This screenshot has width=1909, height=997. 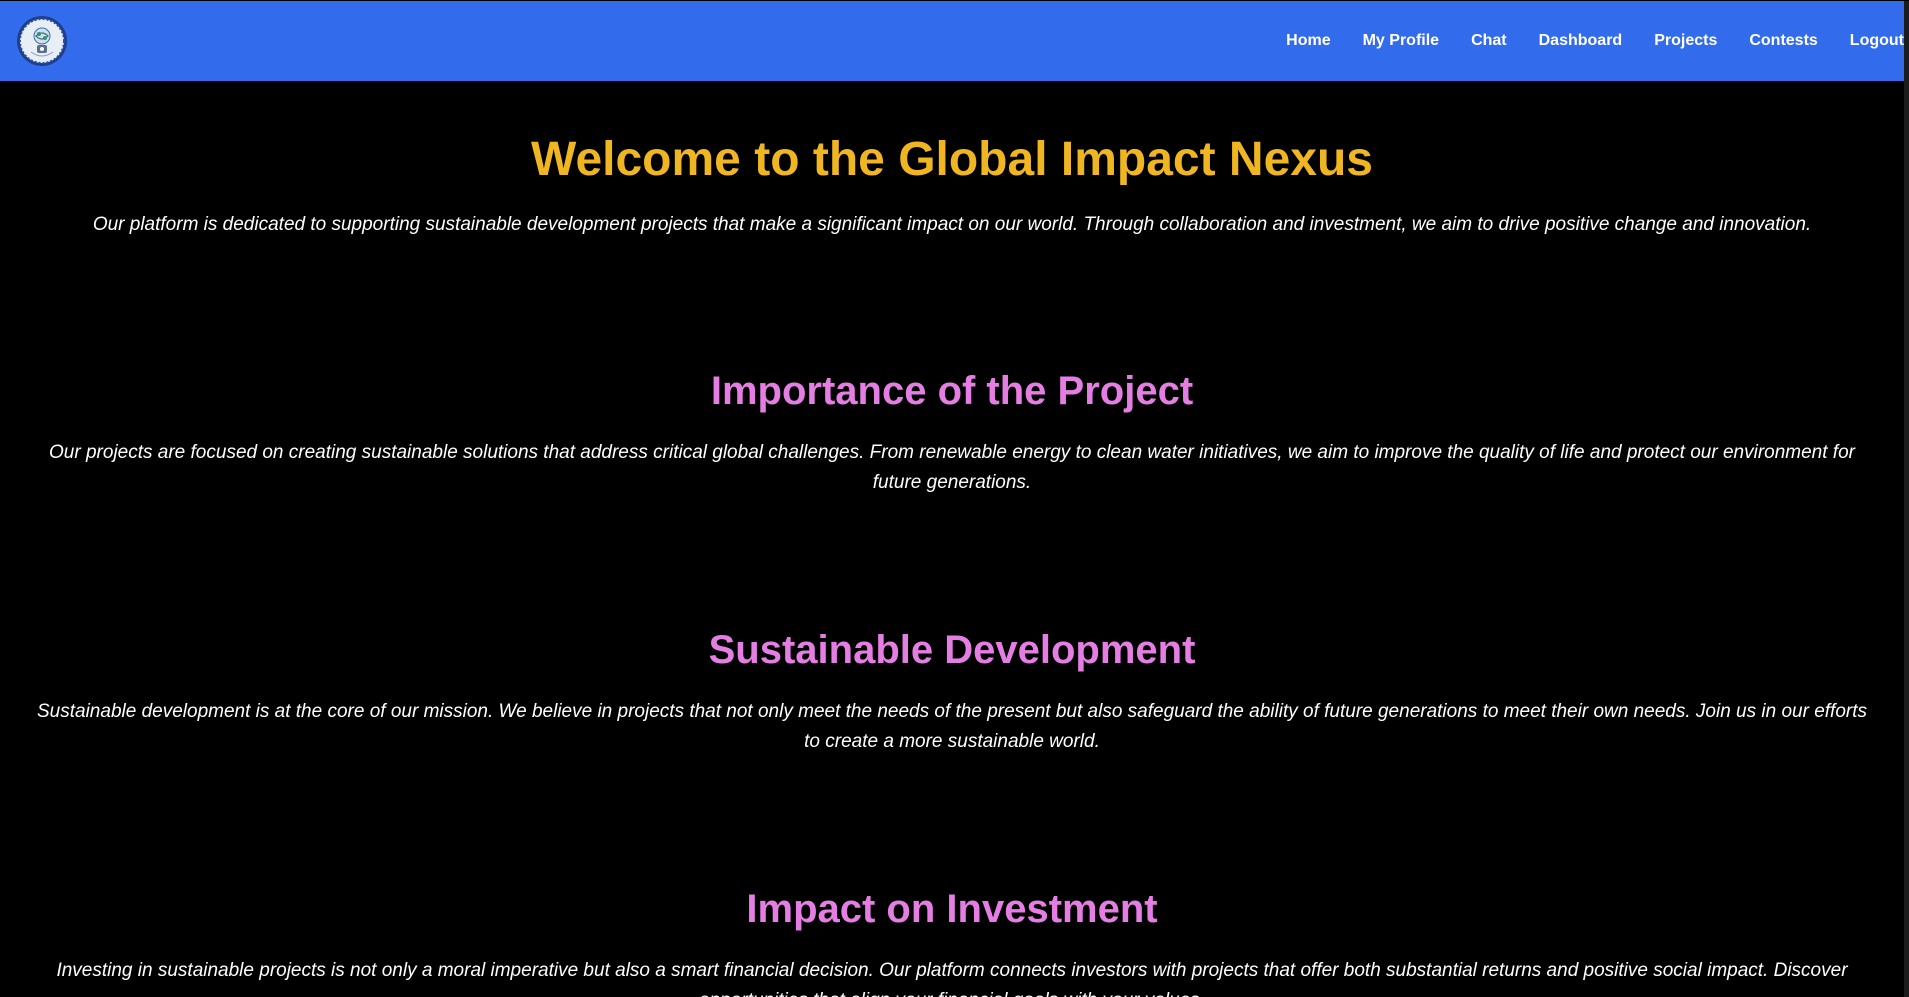 What do you see at coordinates (1783, 41) in the screenshot?
I see `nav-contests-link: Contests` at bounding box center [1783, 41].